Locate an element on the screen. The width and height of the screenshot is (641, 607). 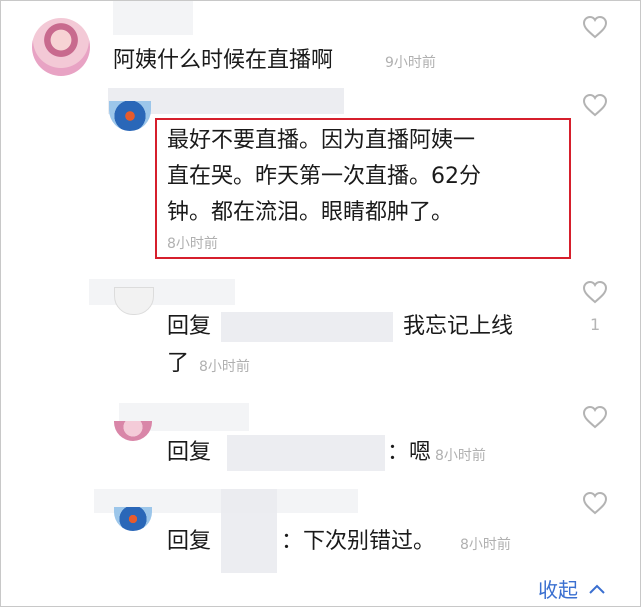
comment-text-line: 直在哭。昨天第一次直播。62分 is located at coordinates (324, 176).